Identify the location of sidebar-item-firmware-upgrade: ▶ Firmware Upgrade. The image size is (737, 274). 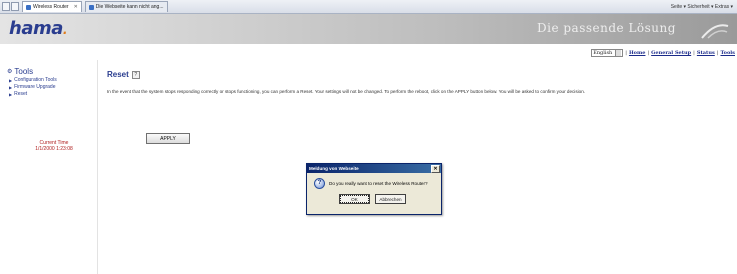
(48, 87).